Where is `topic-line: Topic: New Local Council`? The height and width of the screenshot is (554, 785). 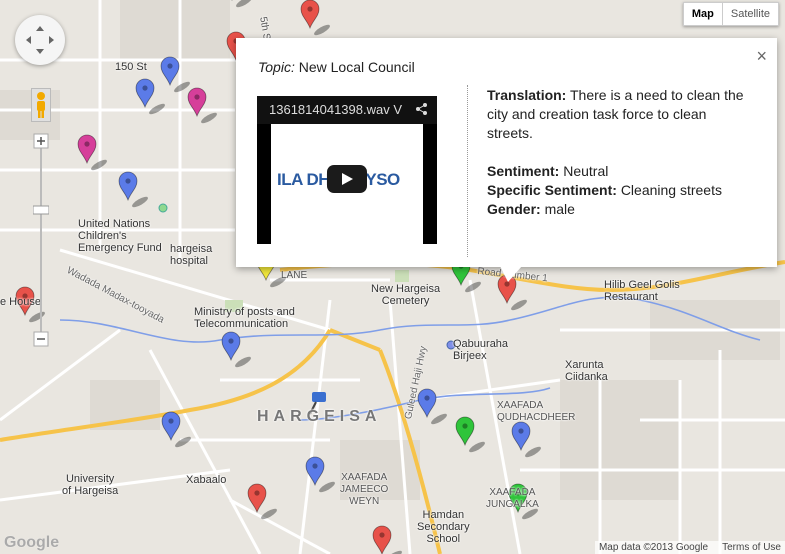 topic-line: Topic: New Local Council is located at coordinates (336, 67).